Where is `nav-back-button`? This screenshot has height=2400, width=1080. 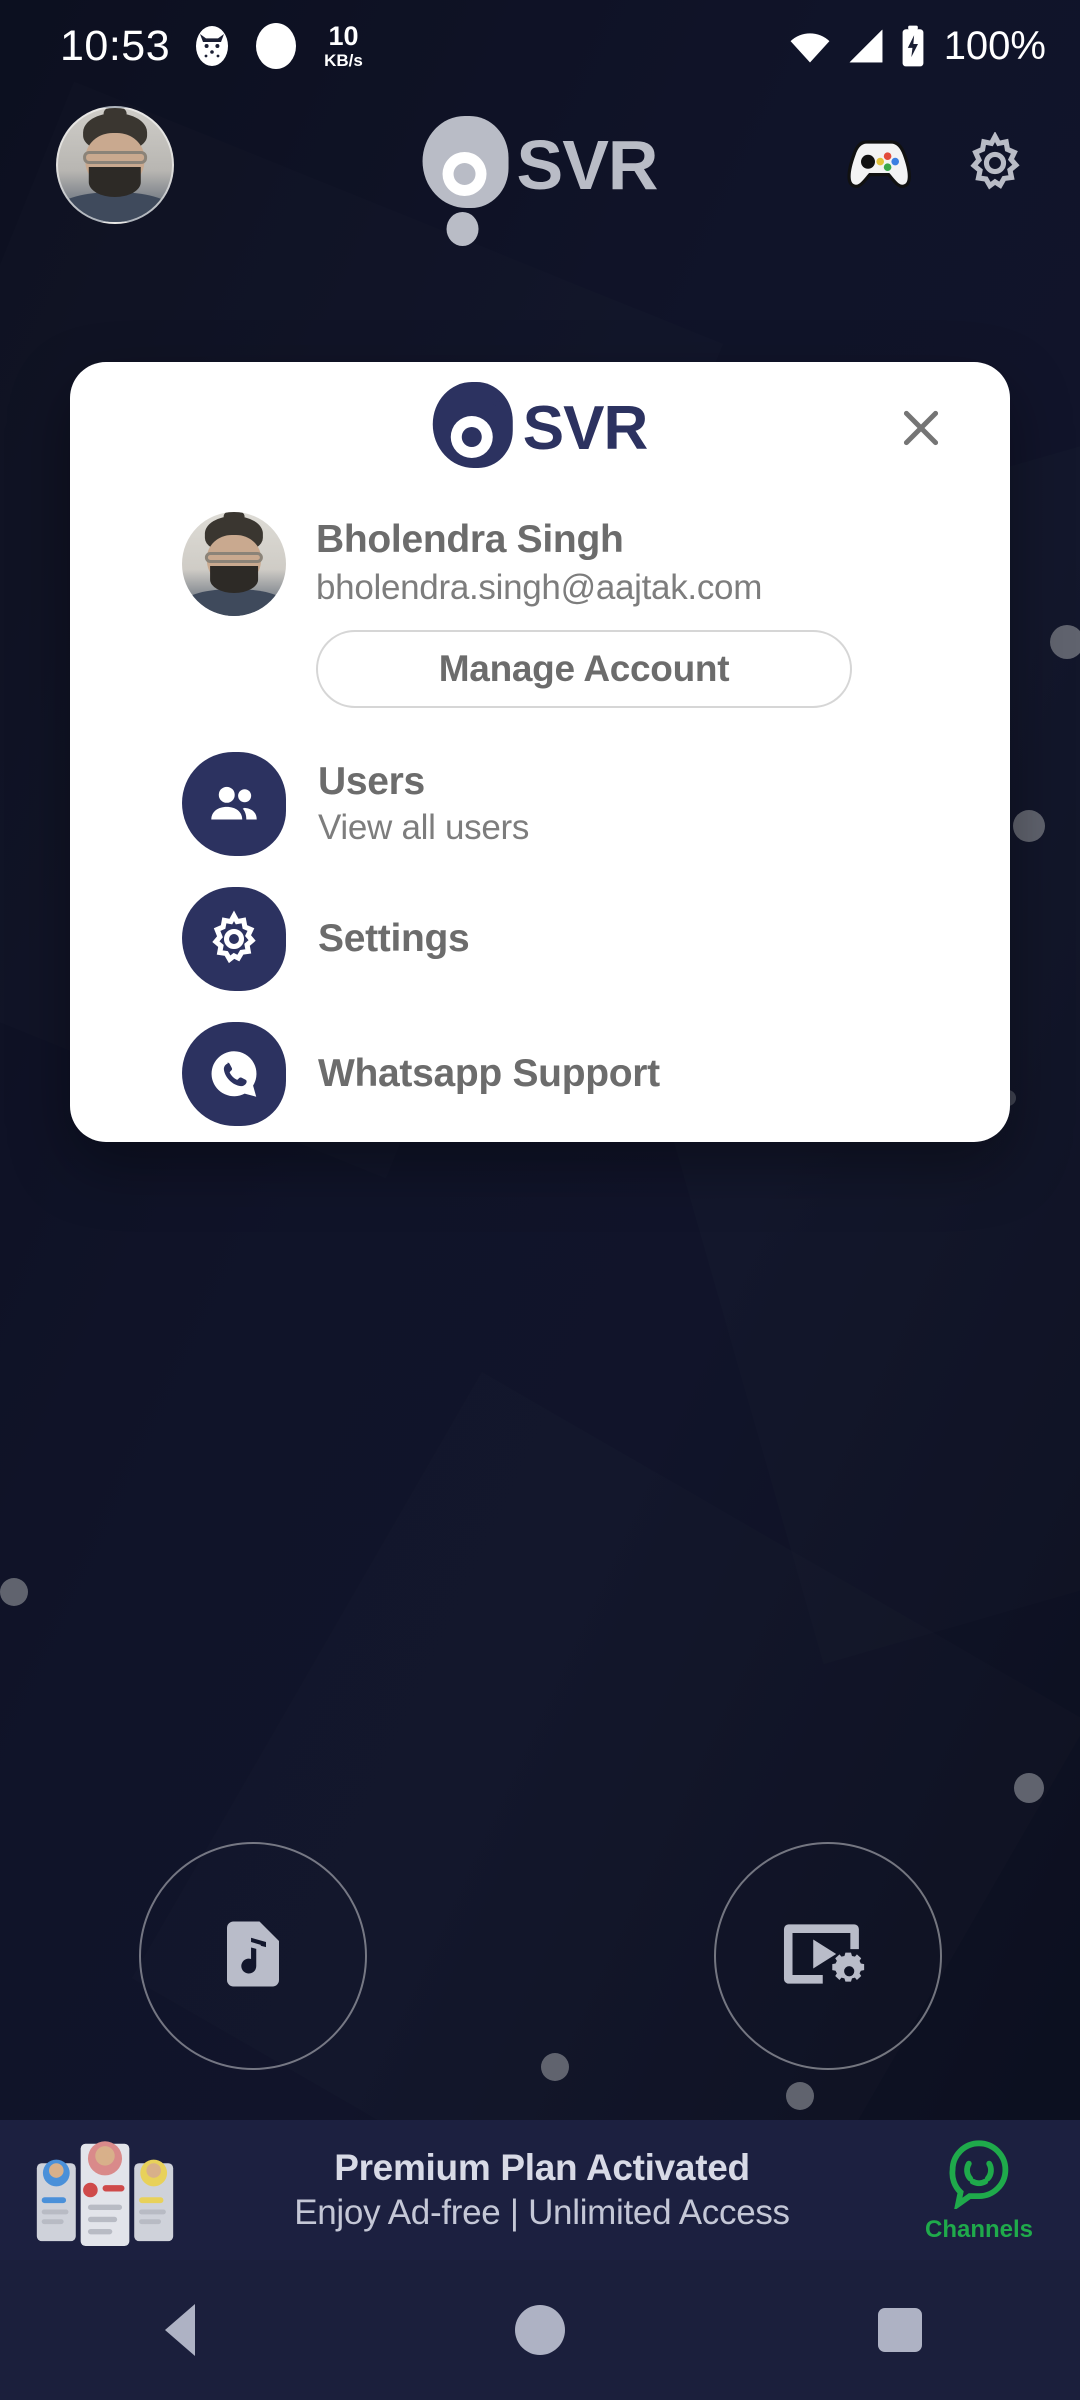
nav-back-button is located at coordinates (180, 2330).